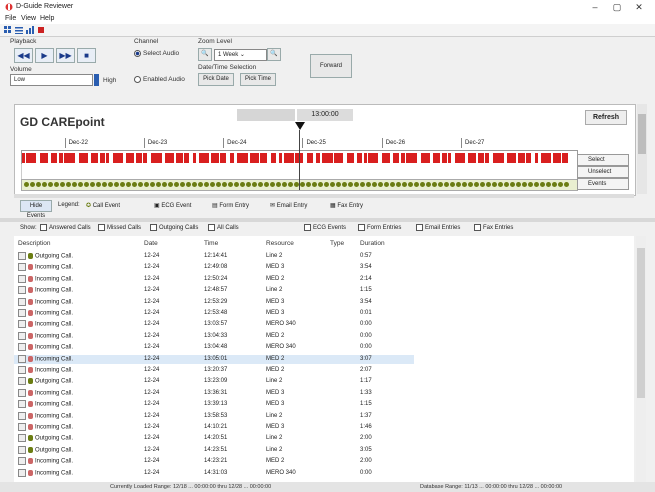 Image resolution: width=655 pixels, height=492 pixels. Describe the element at coordinates (324, 196) in the screenshot. I see `timeline-horizontal-scrollbar` at that location.